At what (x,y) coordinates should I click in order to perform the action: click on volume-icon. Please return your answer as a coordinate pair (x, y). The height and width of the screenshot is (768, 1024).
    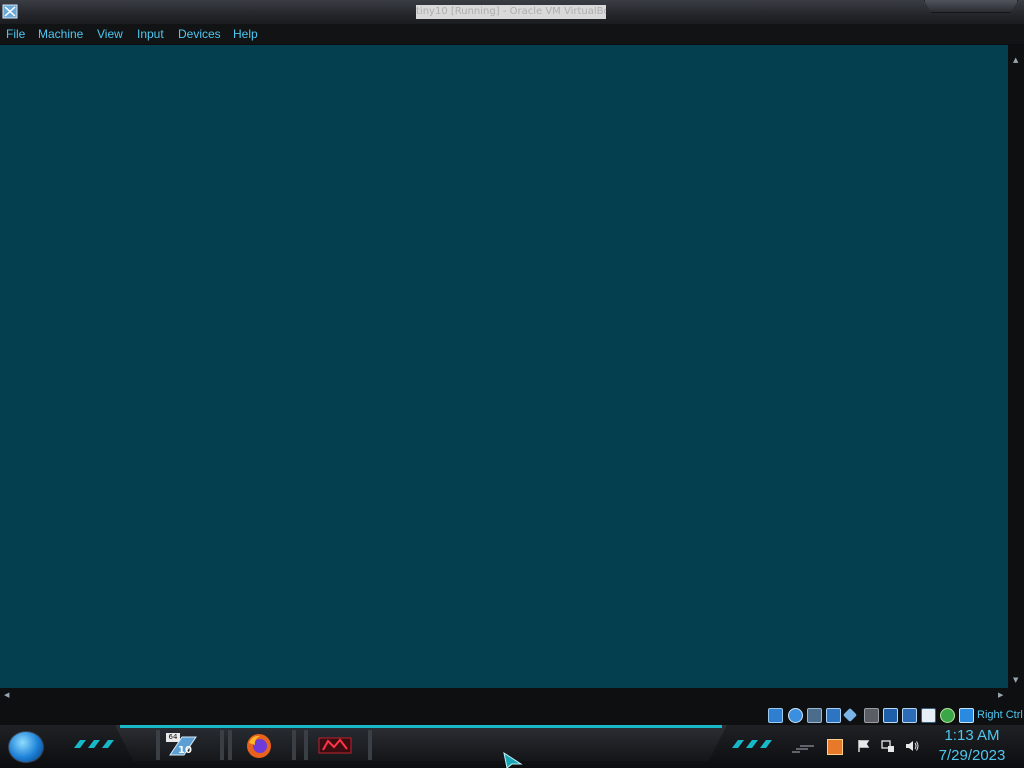
    Looking at the image, I should click on (912, 746).